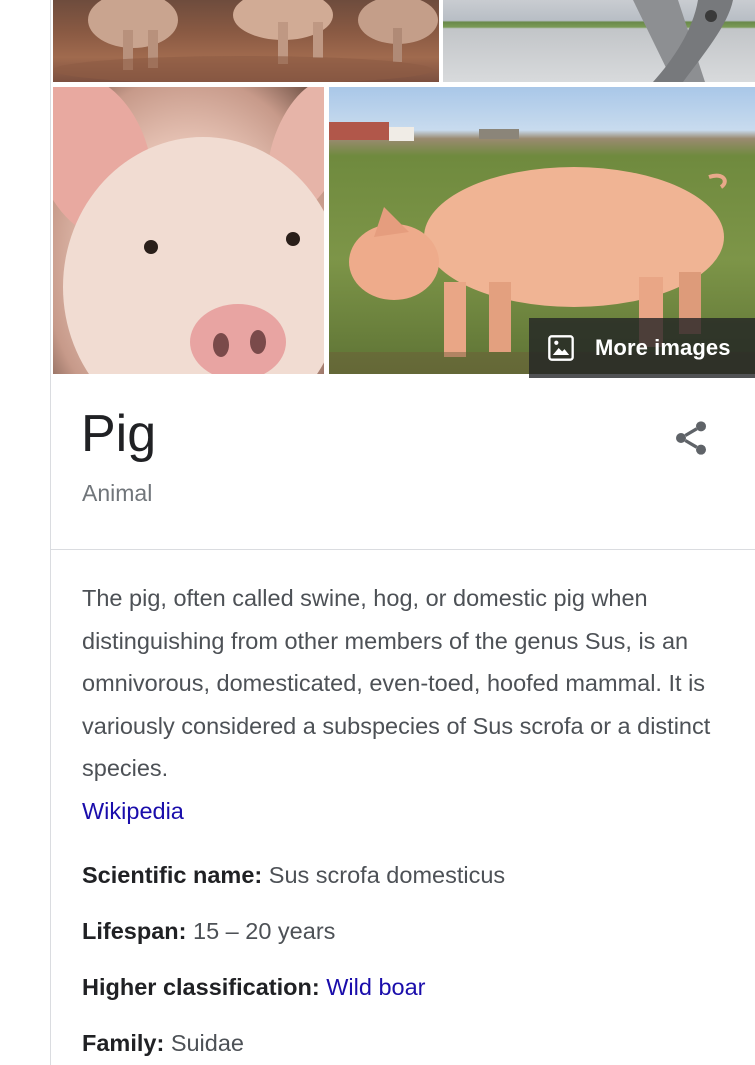  I want to click on fact-scientific-name: Scientific name: Sus scrofa domesticus, so click(293, 875).